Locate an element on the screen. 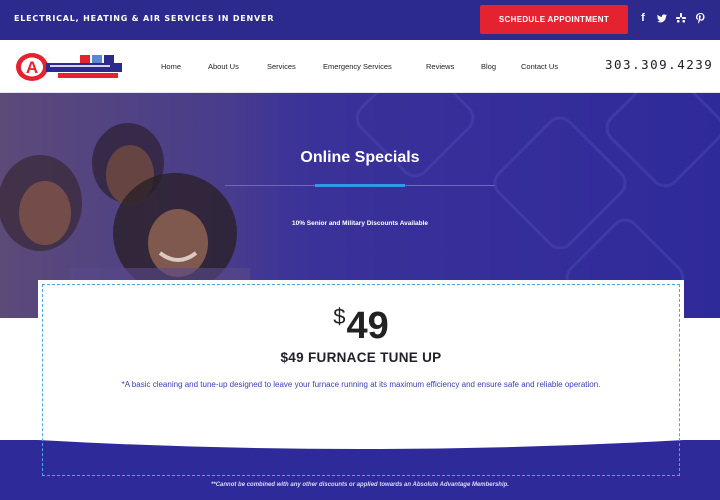 The height and width of the screenshot is (500, 720). price-amount: 49 is located at coordinates (367, 326).